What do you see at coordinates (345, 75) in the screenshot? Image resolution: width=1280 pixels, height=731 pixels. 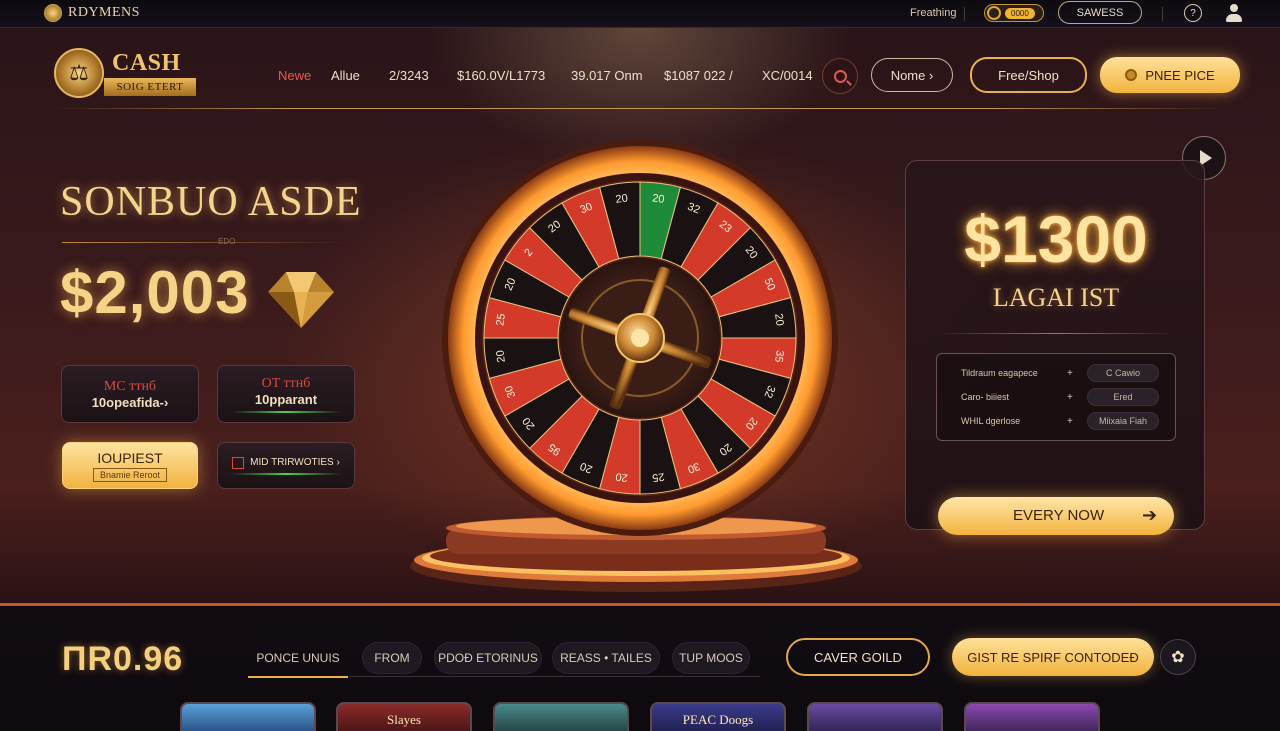 I see `nav-item-allue: Allue` at bounding box center [345, 75].